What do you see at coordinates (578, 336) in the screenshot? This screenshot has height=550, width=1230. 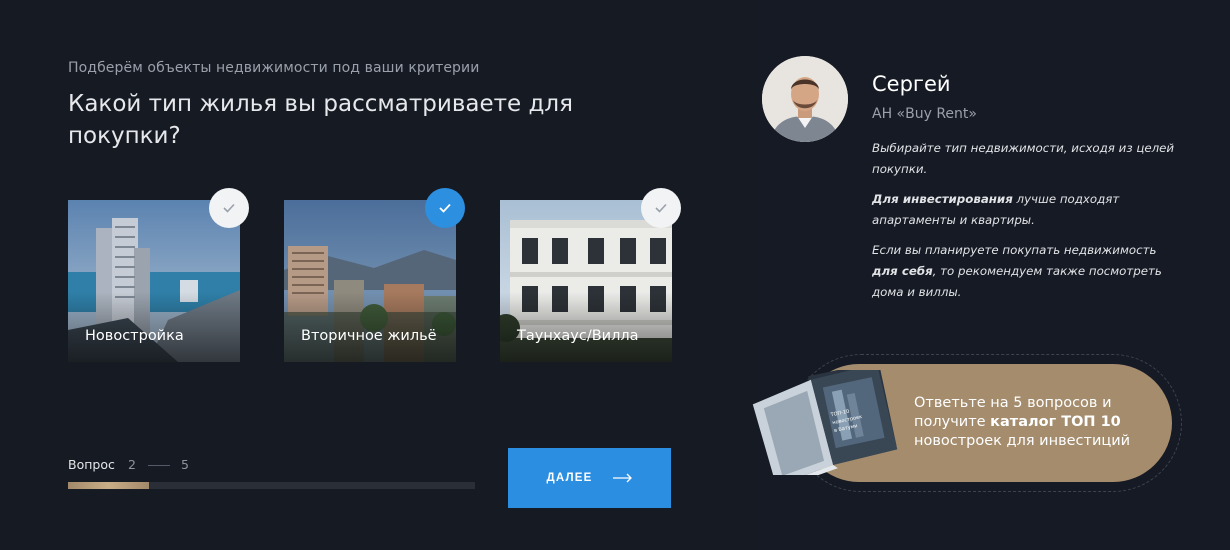 I see `option-label: Таунхаус/Вилла` at bounding box center [578, 336].